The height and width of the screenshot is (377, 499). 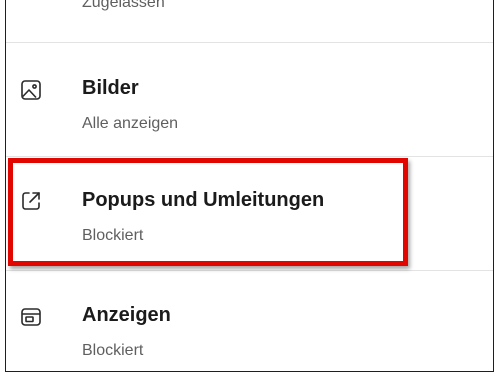 I want to click on external-link-icon, so click(x=31, y=201).